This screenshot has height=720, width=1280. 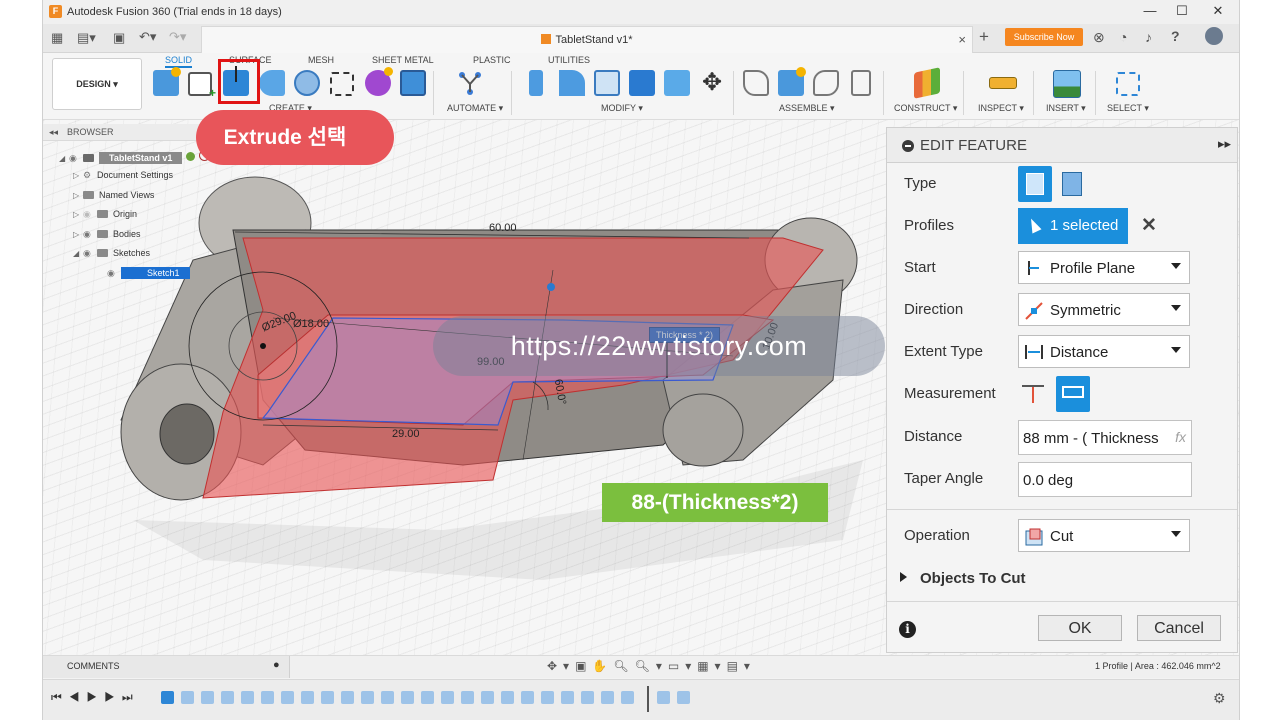 What do you see at coordinates (1104, 309) in the screenshot?
I see `direction-dropdown: Symmetric` at bounding box center [1104, 309].